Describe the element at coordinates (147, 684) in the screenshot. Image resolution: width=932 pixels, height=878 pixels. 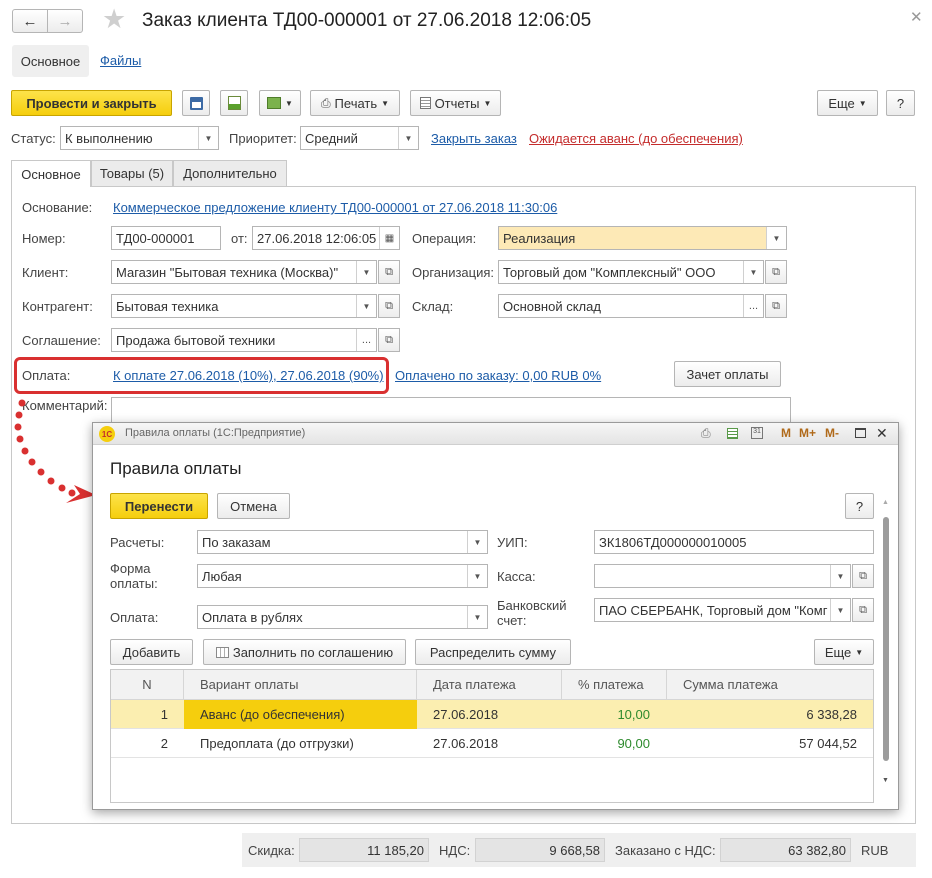
I see `col-header-n: N` at that location.